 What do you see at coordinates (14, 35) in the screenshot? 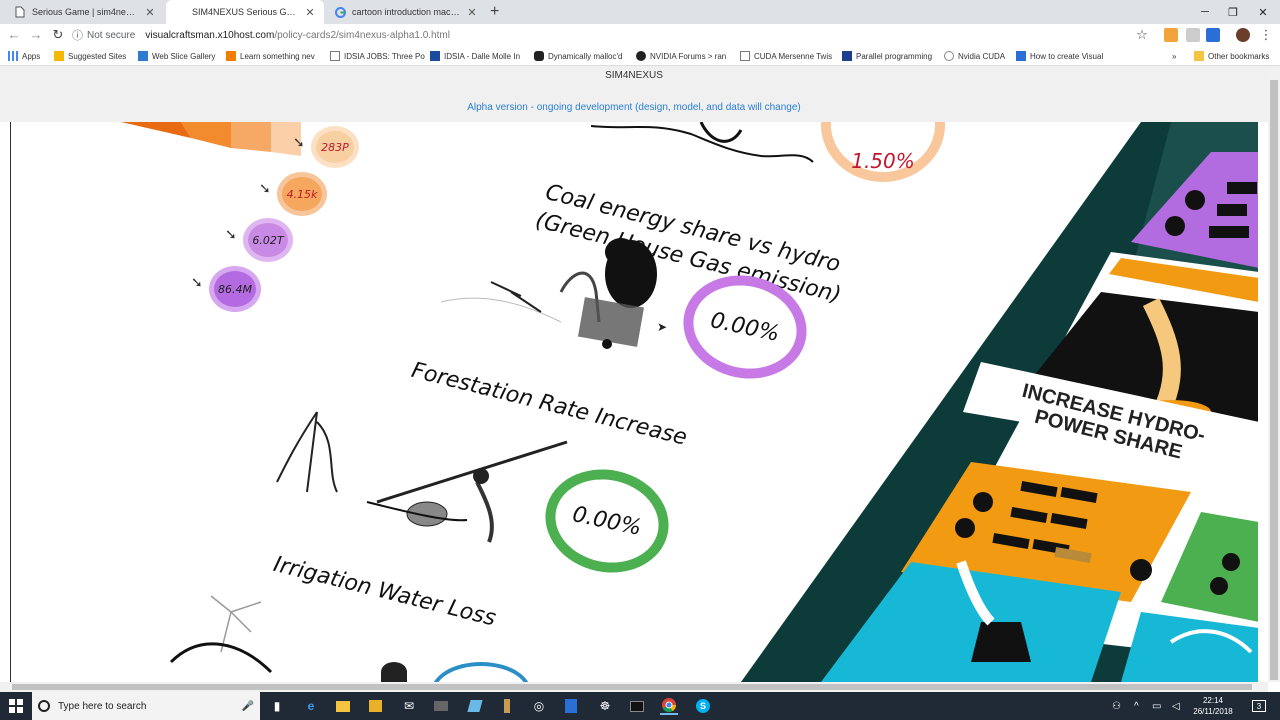
I see `back-icon: ←` at bounding box center [14, 35].